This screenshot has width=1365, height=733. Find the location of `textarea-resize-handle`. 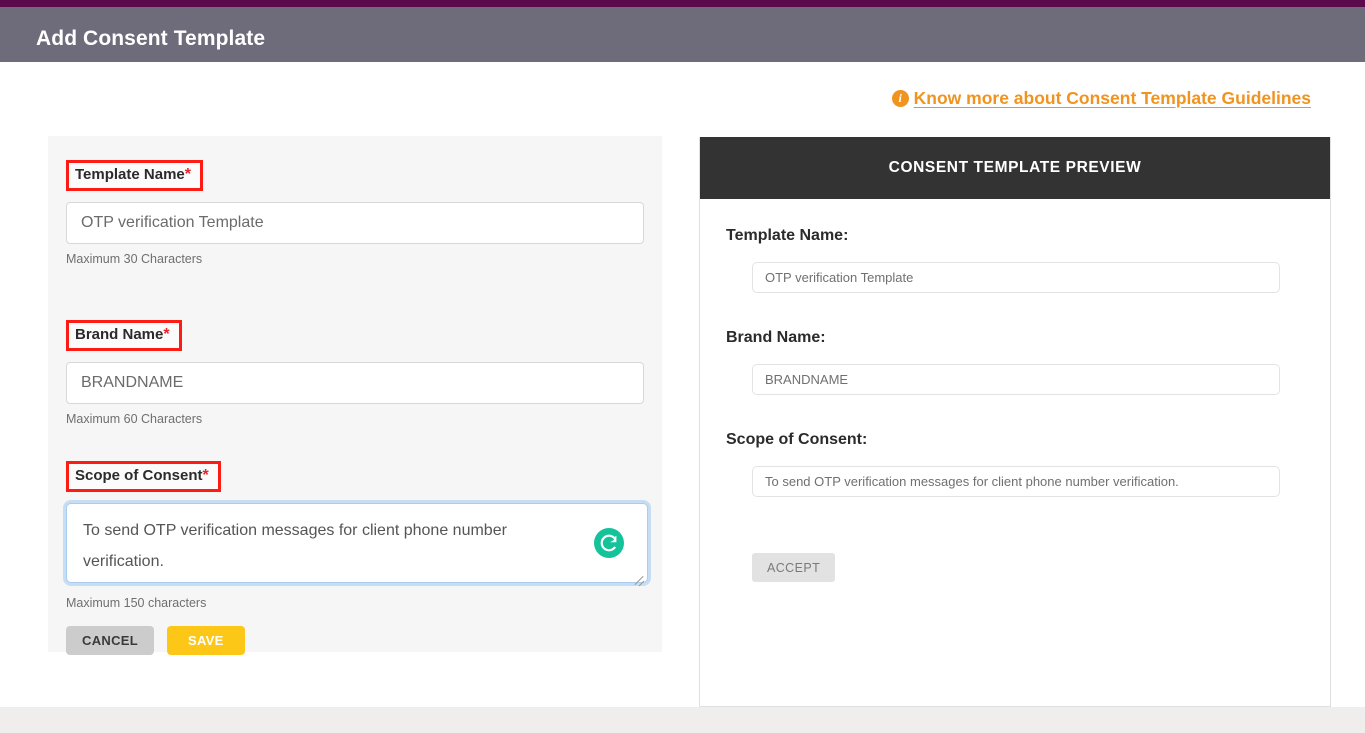

textarea-resize-handle is located at coordinates (638, 578).